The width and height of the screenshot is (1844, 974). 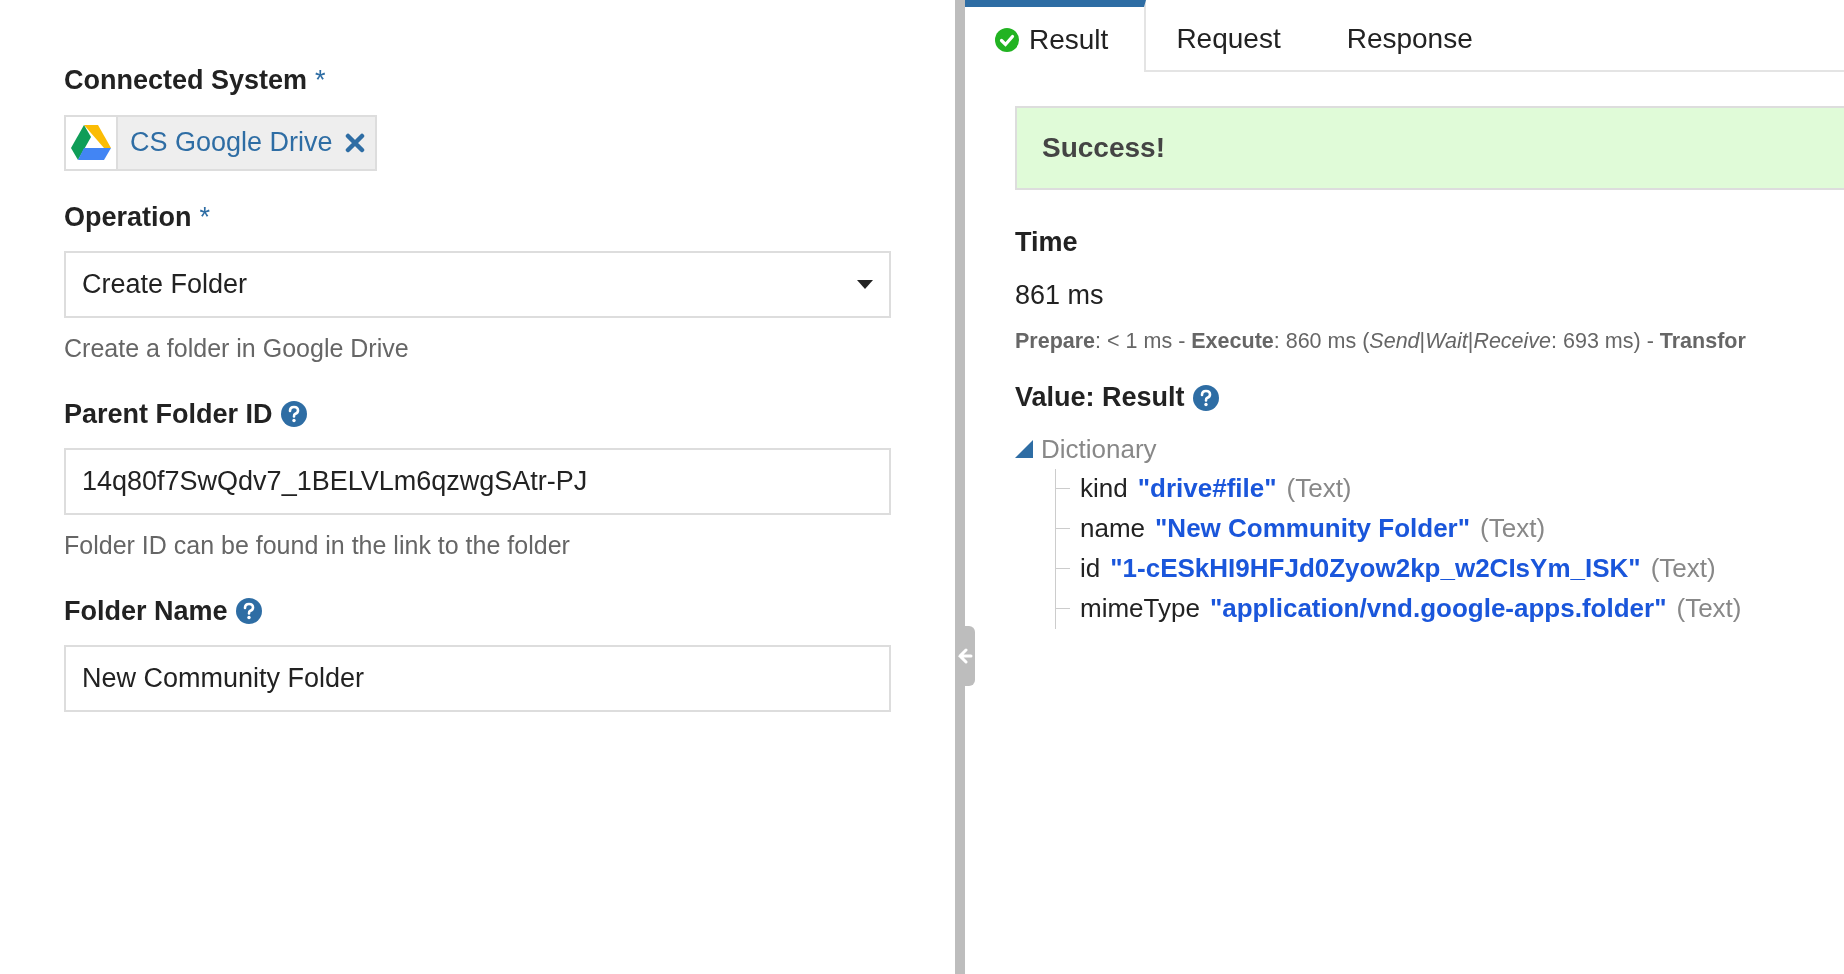 What do you see at coordinates (146, 611) in the screenshot?
I see `field-label: Folder Name` at bounding box center [146, 611].